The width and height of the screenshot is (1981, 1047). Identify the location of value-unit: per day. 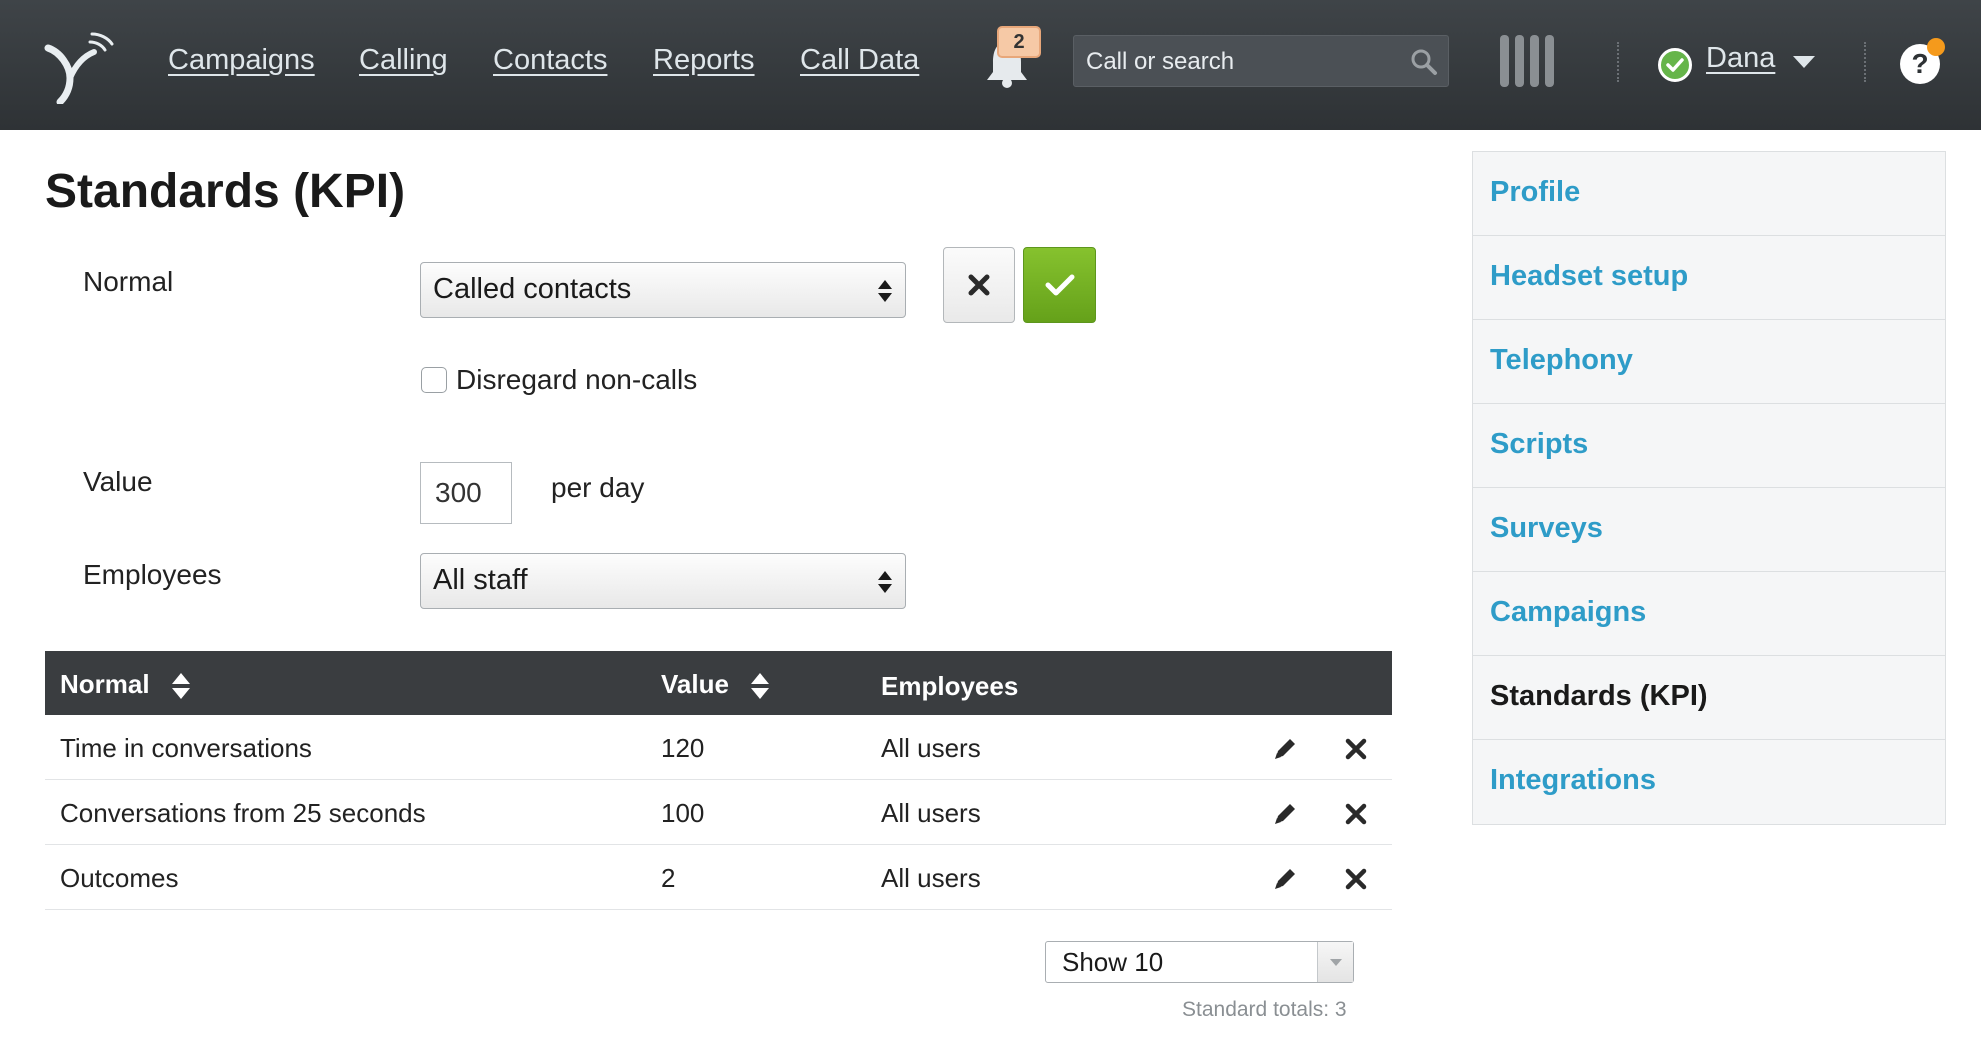
(598, 487).